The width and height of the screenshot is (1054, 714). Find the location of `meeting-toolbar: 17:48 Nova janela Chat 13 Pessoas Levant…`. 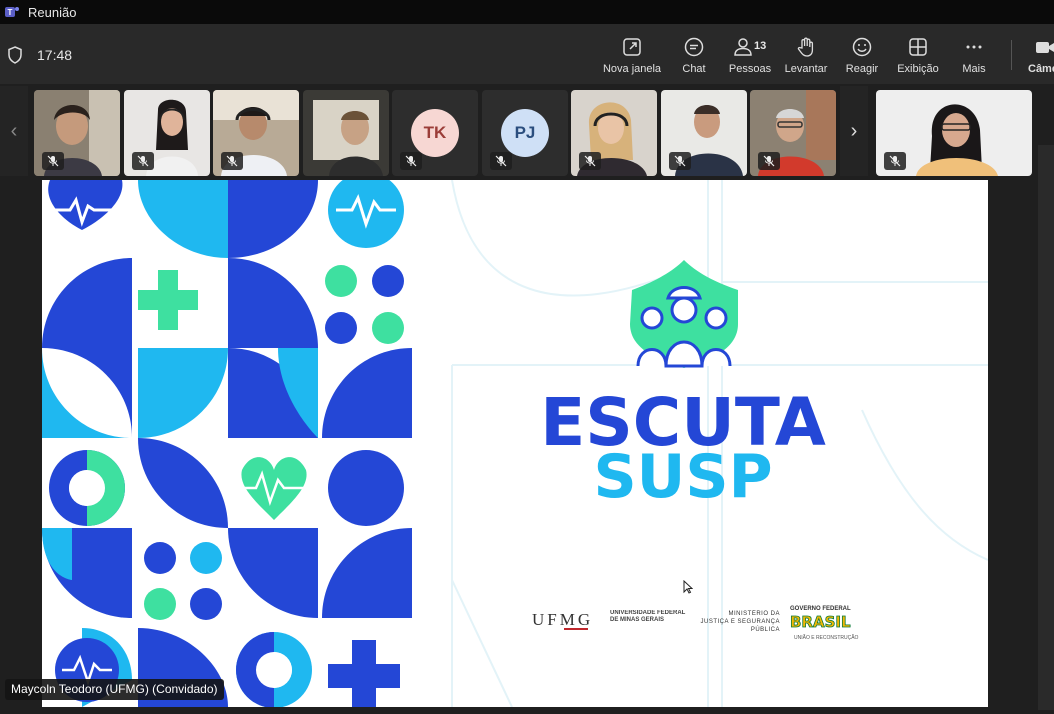

meeting-toolbar: 17:48 Nova janela Chat 13 Pessoas Levant… is located at coordinates (527, 57).